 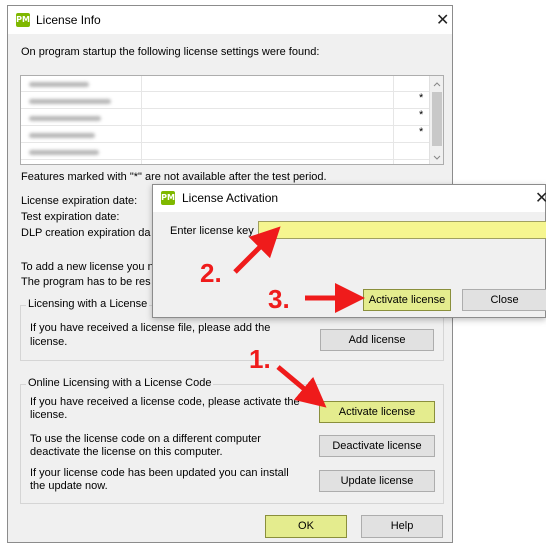 I want to click on step-1-label: 1., so click(x=260, y=359).